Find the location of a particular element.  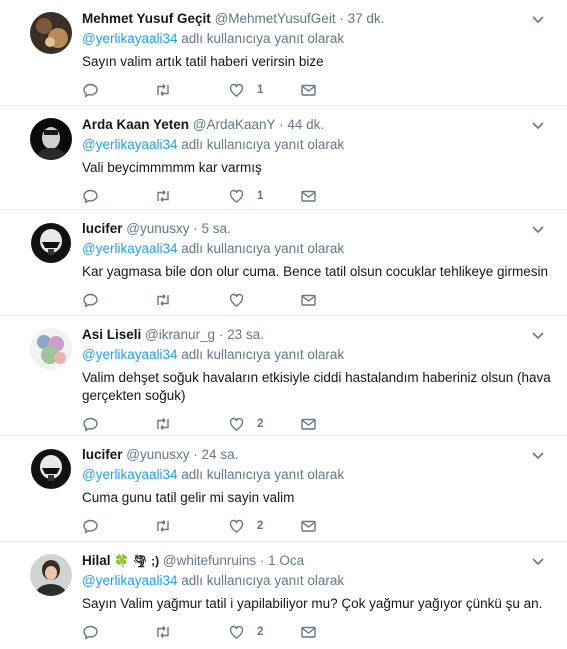

timestamp: 37 dk. is located at coordinates (366, 18).